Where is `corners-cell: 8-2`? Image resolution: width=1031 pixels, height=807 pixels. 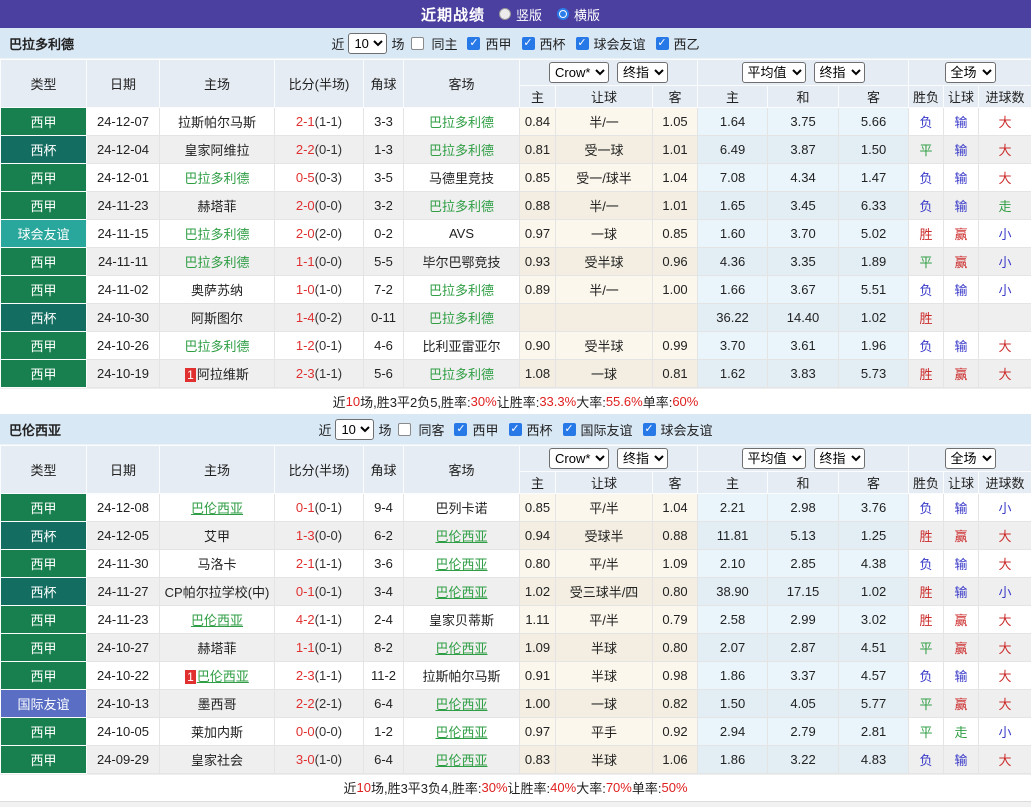 corners-cell: 8-2 is located at coordinates (384, 648).